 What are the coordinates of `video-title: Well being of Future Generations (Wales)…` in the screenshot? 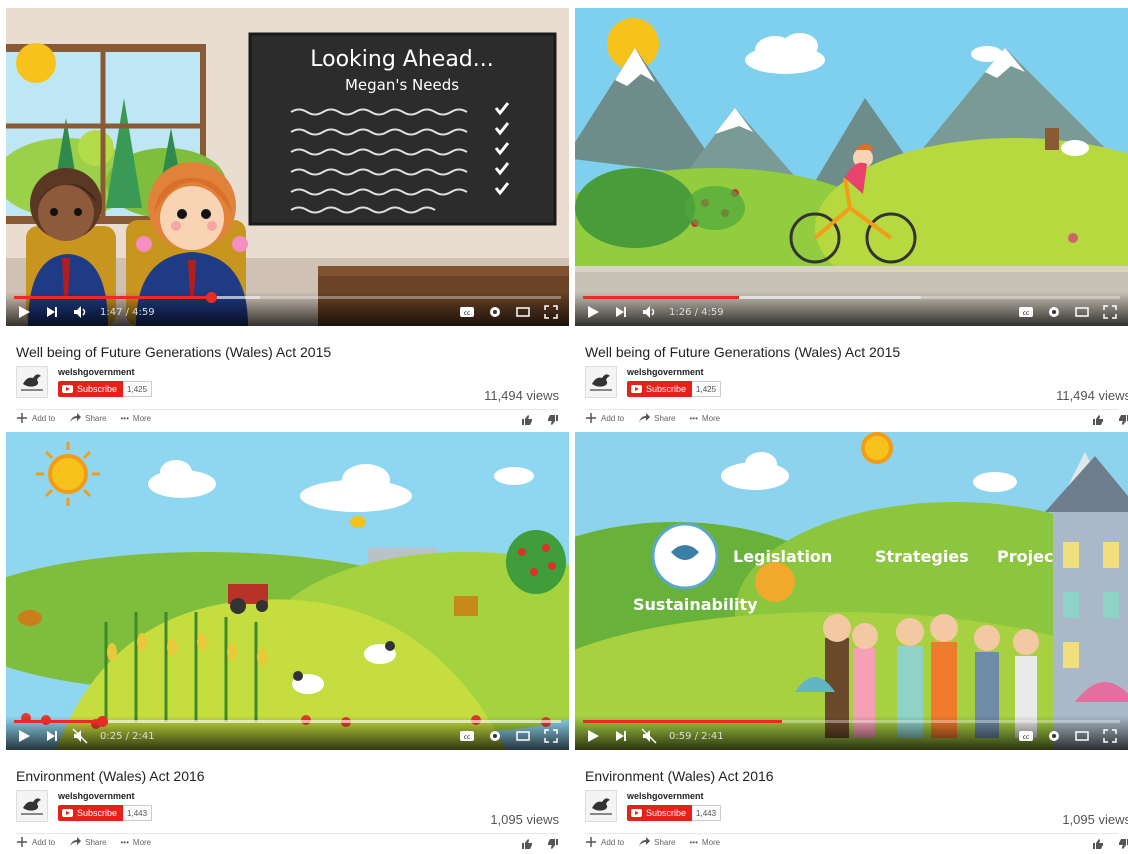 It's located at (174, 352).